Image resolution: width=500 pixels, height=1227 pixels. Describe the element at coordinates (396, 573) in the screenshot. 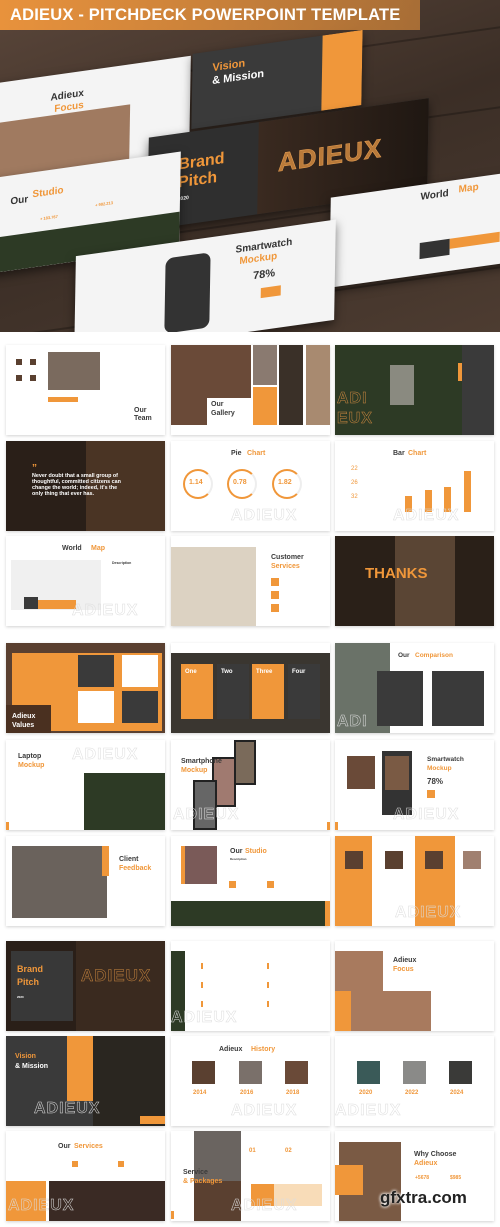

I see `slide-text: THANKS` at that location.